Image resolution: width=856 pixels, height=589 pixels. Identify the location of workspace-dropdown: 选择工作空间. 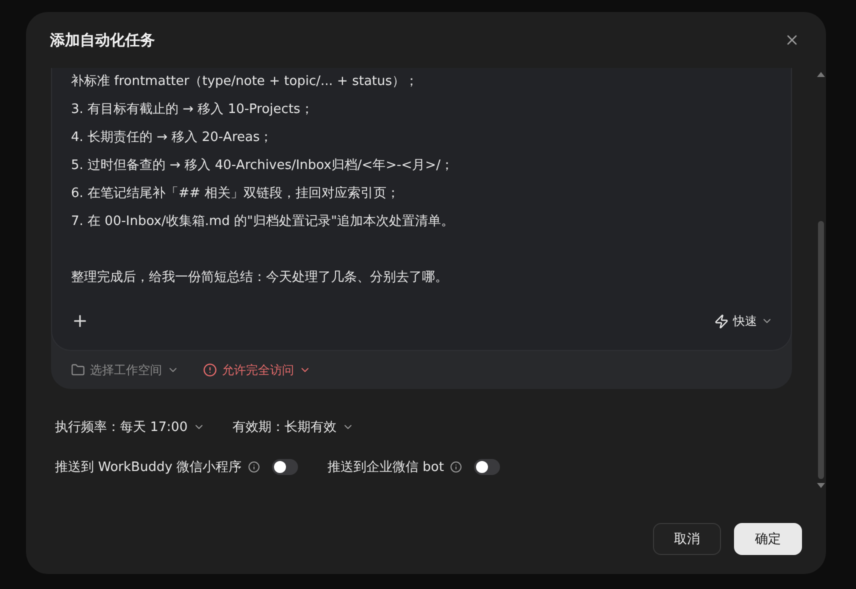
(125, 370).